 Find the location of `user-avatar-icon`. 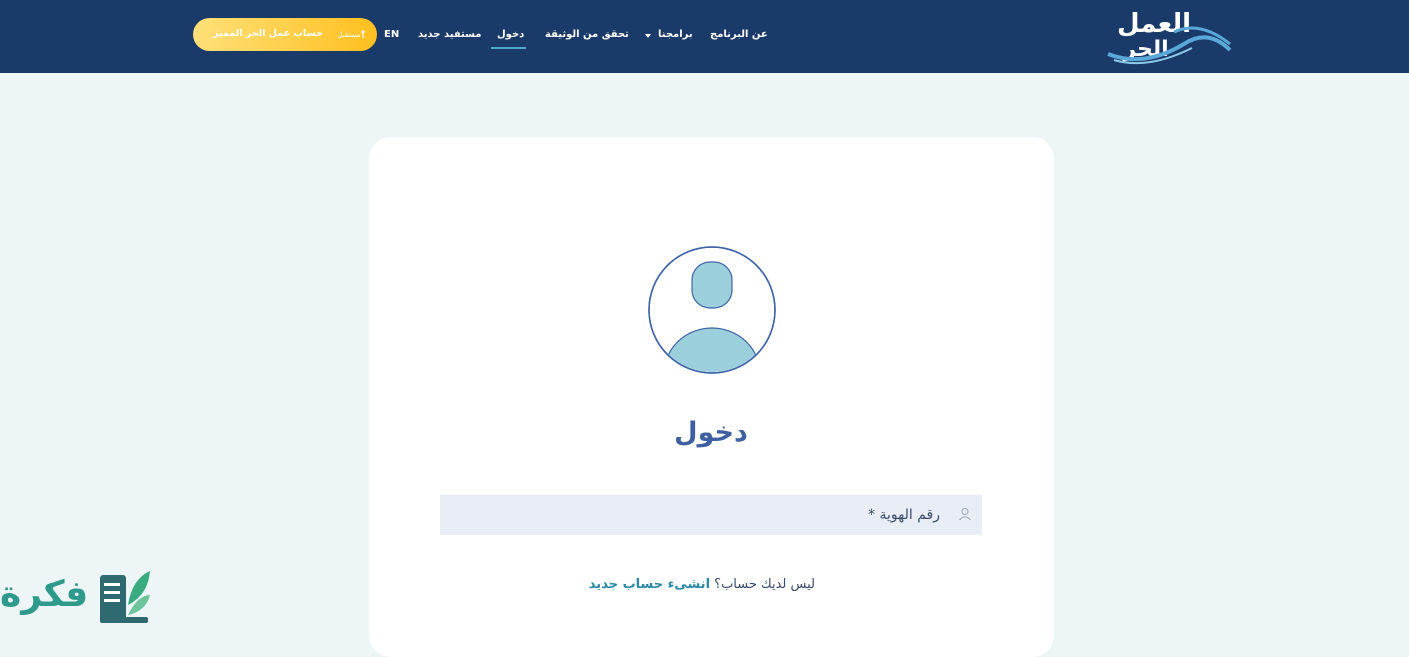

user-avatar-icon is located at coordinates (712, 310).